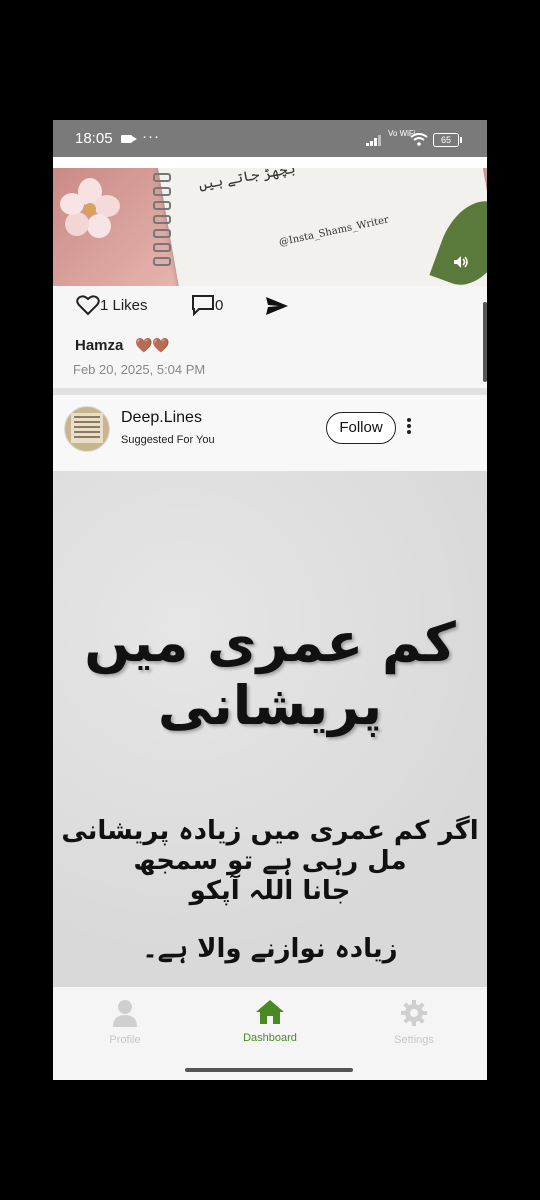 This screenshot has height=1200, width=540. What do you see at coordinates (461, 262) in the screenshot?
I see `volume-icon` at bounding box center [461, 262].